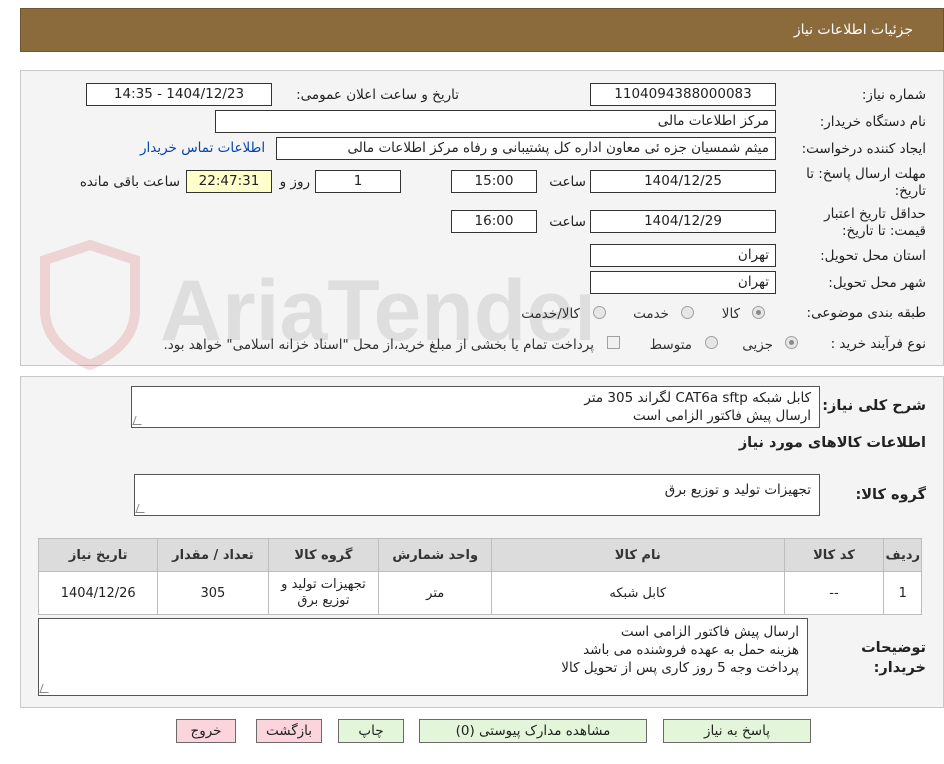  Describe the element at coordinates (680, 668) in the screenshot. I see `buyer-notes-line-3: پرداخت وجه 5 روز کاری پس از تحویل کالا` at that location.